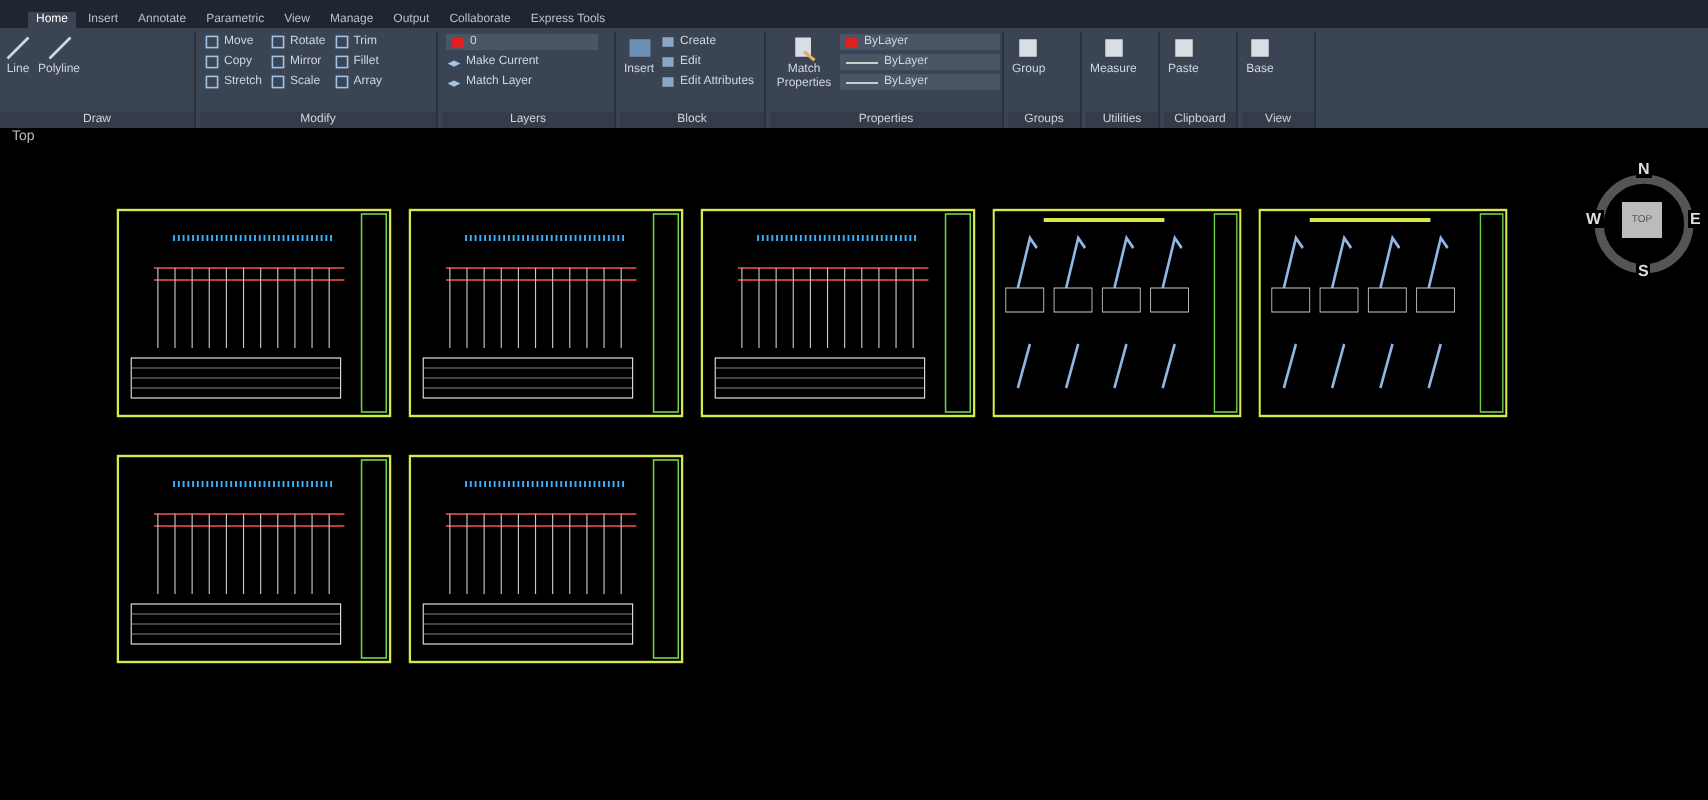  What do you see at coordinates (804, 48) in the screenshot?
I see `match-properties-icon` at bounding box center [804, 48].